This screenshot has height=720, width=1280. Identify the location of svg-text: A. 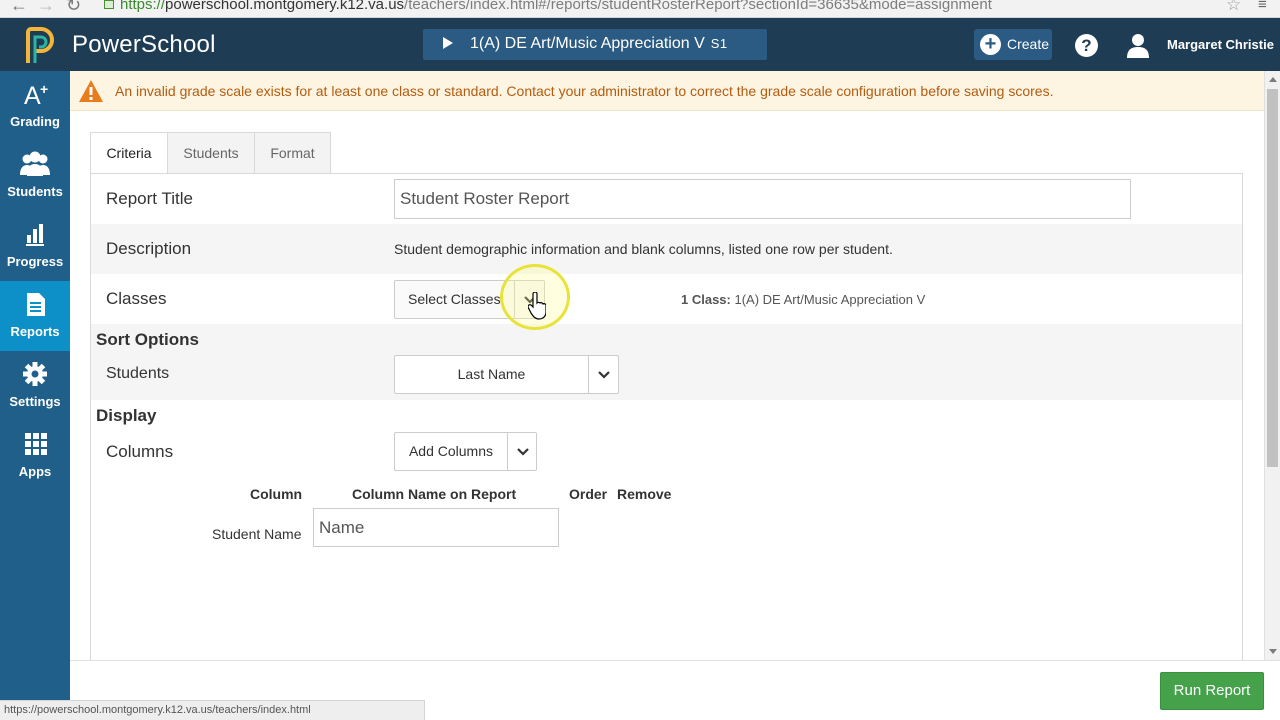
(32, 94).